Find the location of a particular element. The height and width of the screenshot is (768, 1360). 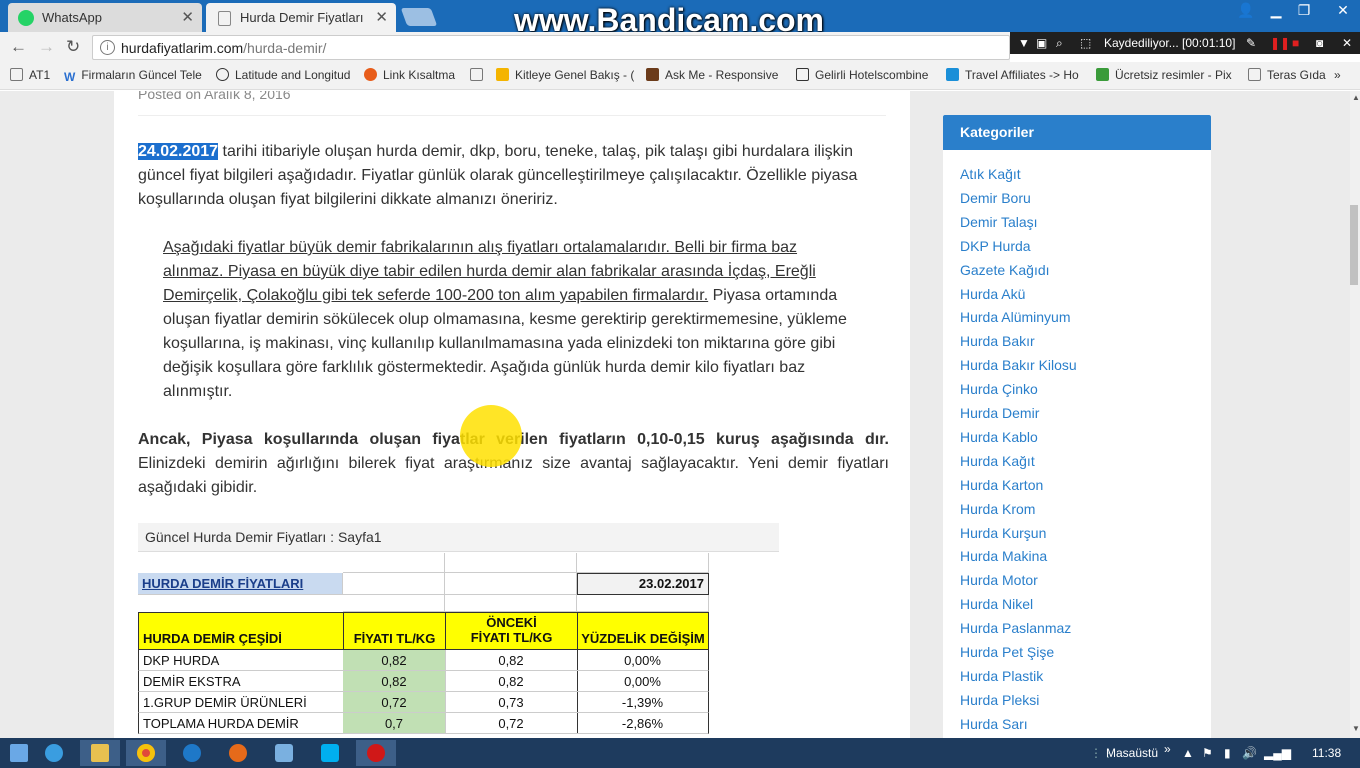

address-bar: i hurdafiyatlarim.com/hurda-demir/ is located at coordinates (551, 47).